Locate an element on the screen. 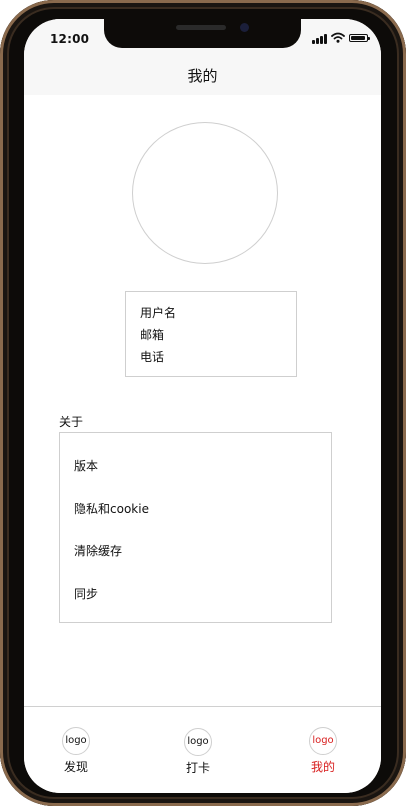 This screenshot has height=806, width=406. battery-icon is located at coordinates (359, 38).